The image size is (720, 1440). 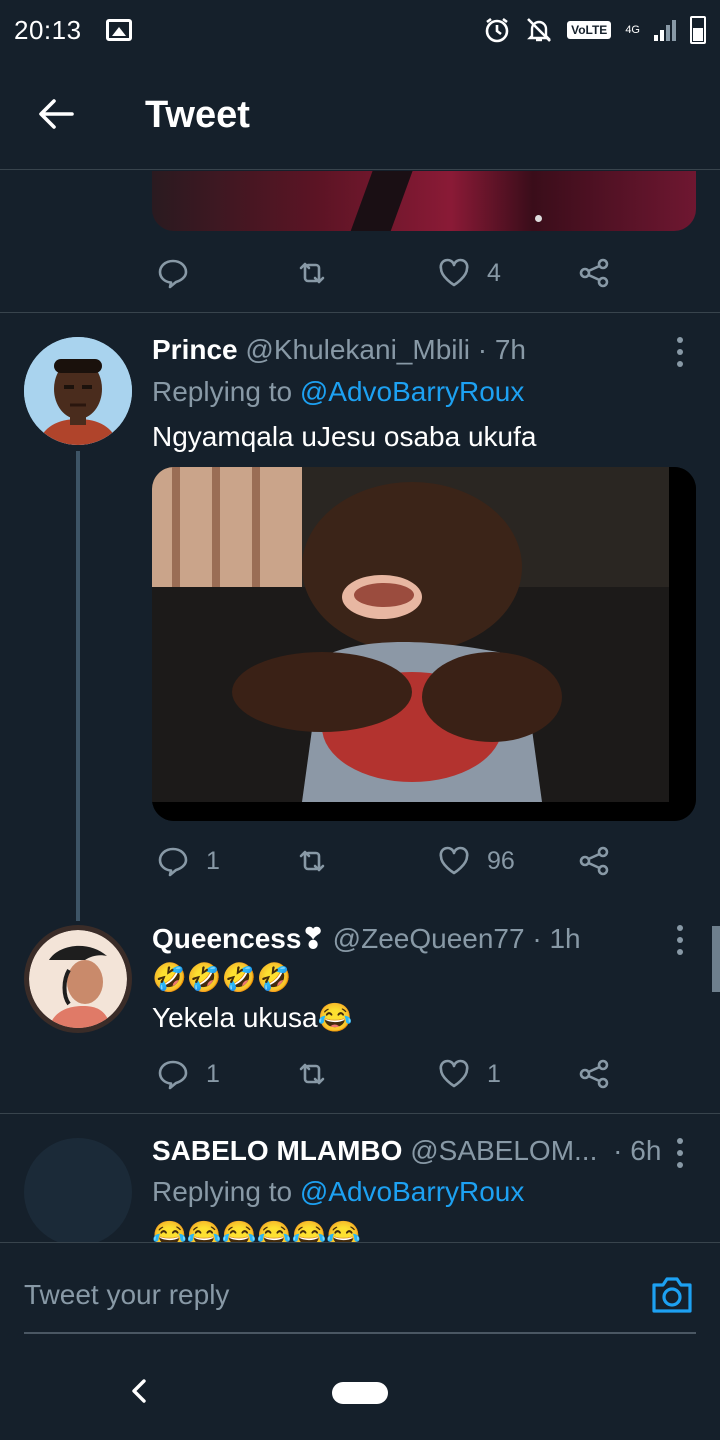 I want to click on reply-composer: Tweet your reply, so click(x=360, y=1292).